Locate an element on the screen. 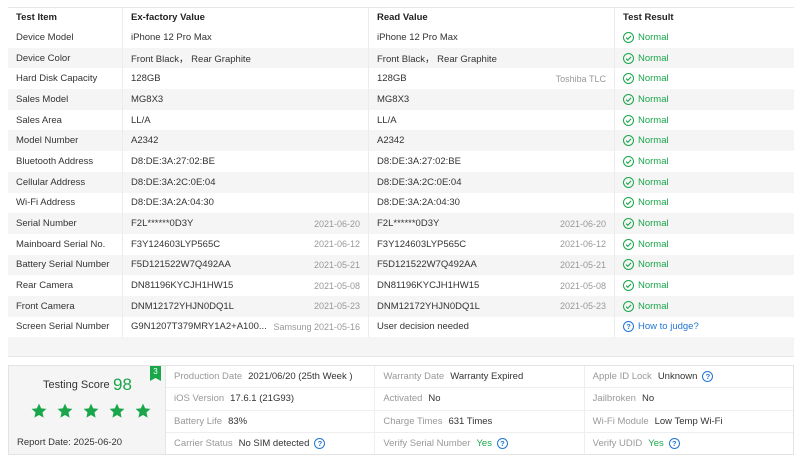 Image resolution: width=800 pixels, height=462 pixels. ex-factory-subinfo: 2021-05-23 is located at coordinates (336, 306).